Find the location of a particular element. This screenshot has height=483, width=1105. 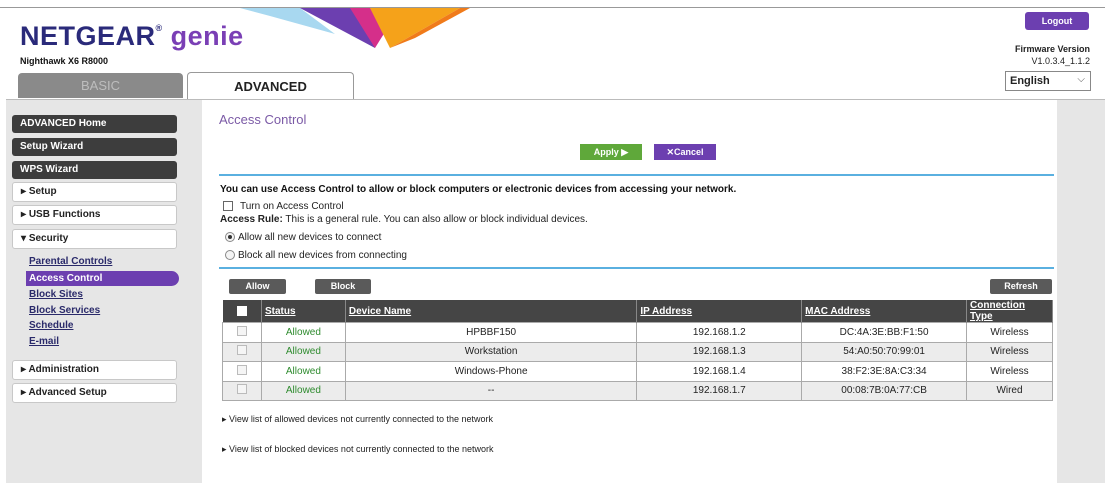

sidebar-subitem-block-services: Block Services is located at coordinates (64, 310).